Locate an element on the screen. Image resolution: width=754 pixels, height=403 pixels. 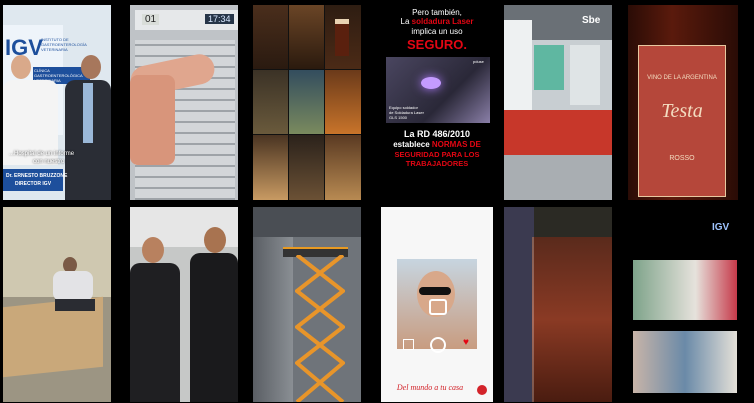
scissor-lift is located at coordinates (320, 328).